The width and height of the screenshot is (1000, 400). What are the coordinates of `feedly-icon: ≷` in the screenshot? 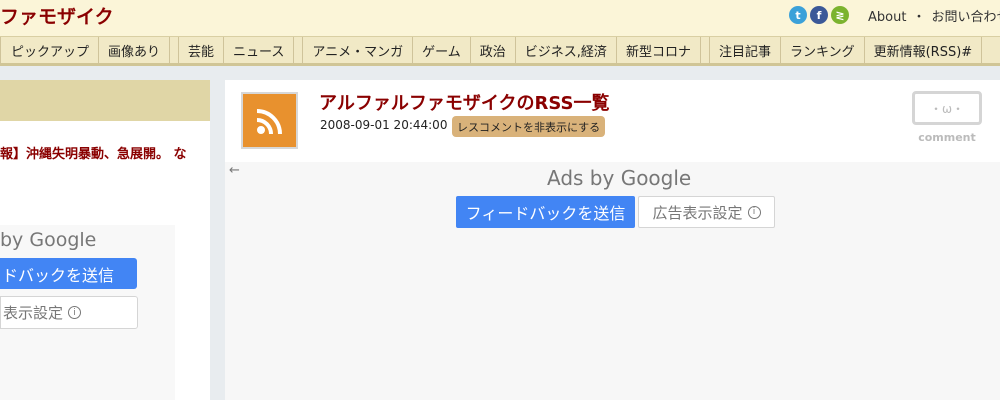 It's located at (840, 15).